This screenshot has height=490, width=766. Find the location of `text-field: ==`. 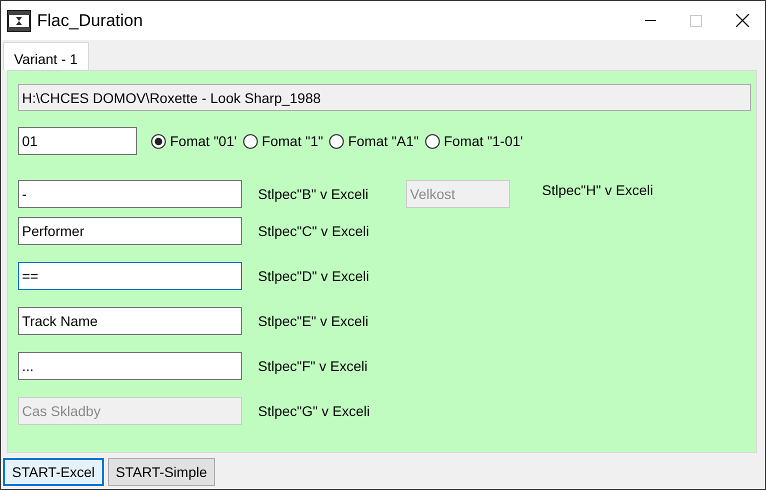

text-field: == is located at coordinates (130, 276).